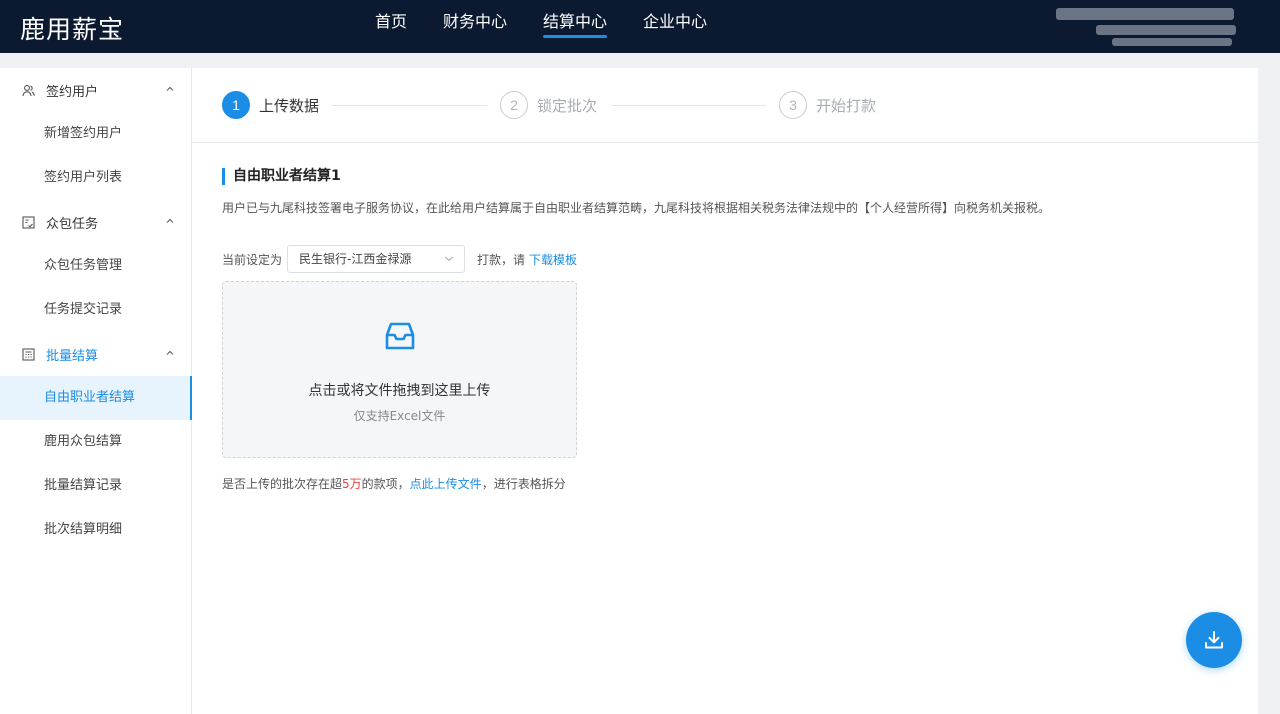 The height and width of the screenshot is (714, 1280). What do you see at coordinates (72, 356) in the screenshot?
I see `sidebar-group-label: 批量结算` at bounding box center [72, 356].